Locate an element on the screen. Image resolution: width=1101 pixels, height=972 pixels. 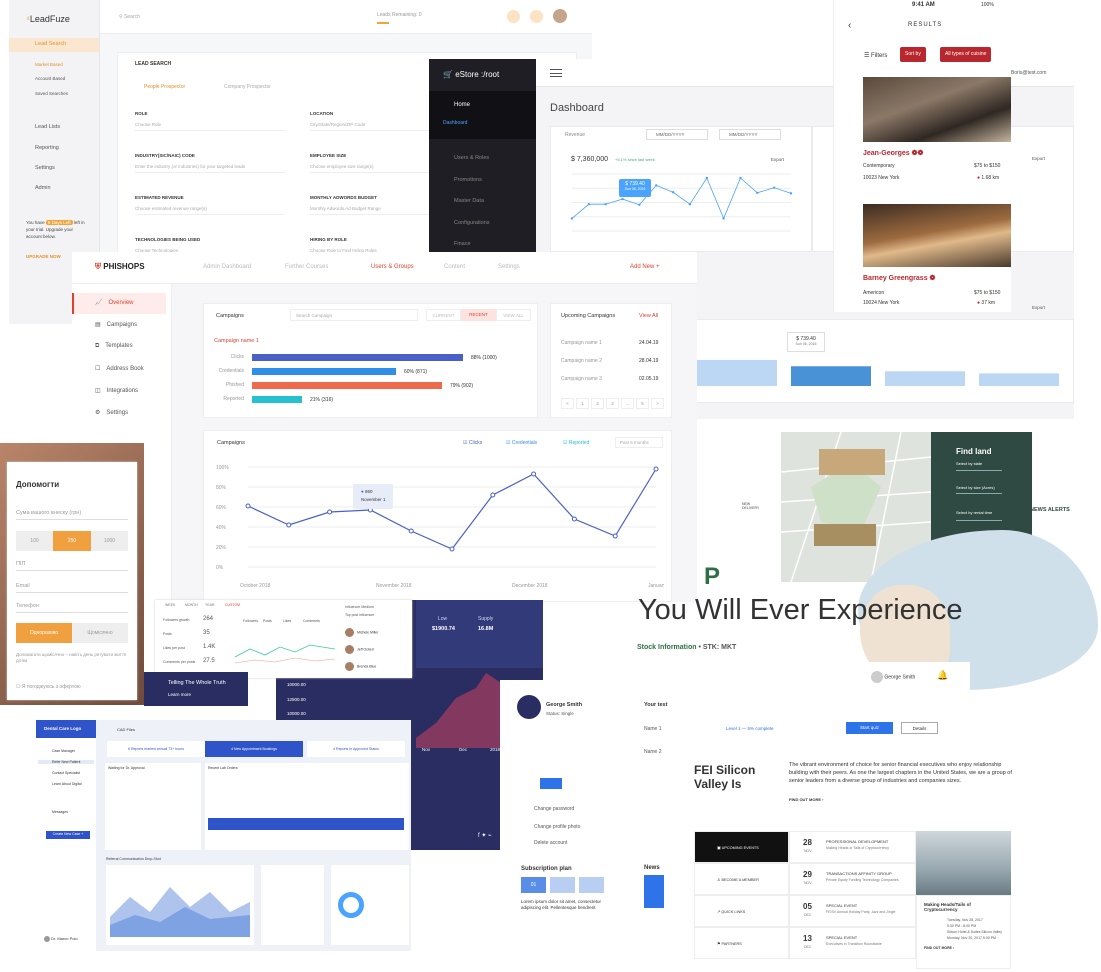
state-select is located at coordinates (979, 470).